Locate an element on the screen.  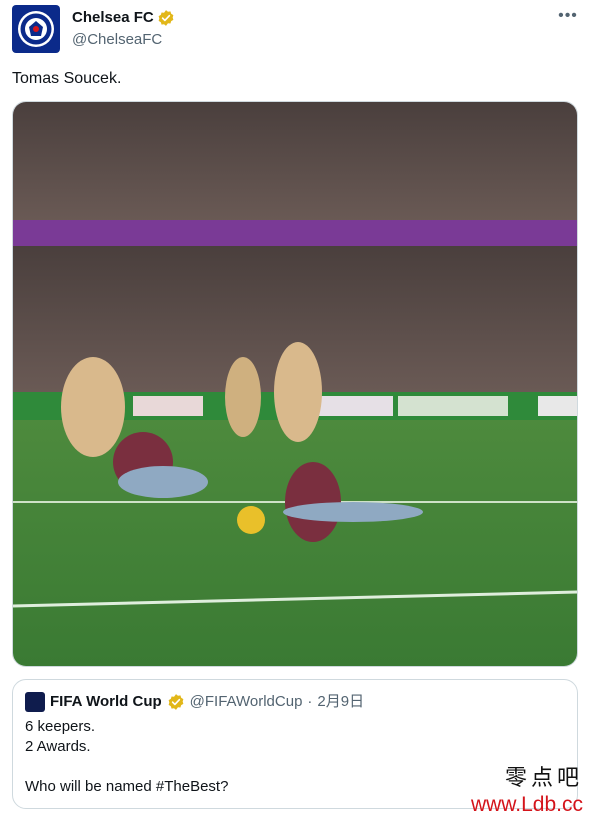
handle: @ChelseaFC is located at coordinates (123, 40).